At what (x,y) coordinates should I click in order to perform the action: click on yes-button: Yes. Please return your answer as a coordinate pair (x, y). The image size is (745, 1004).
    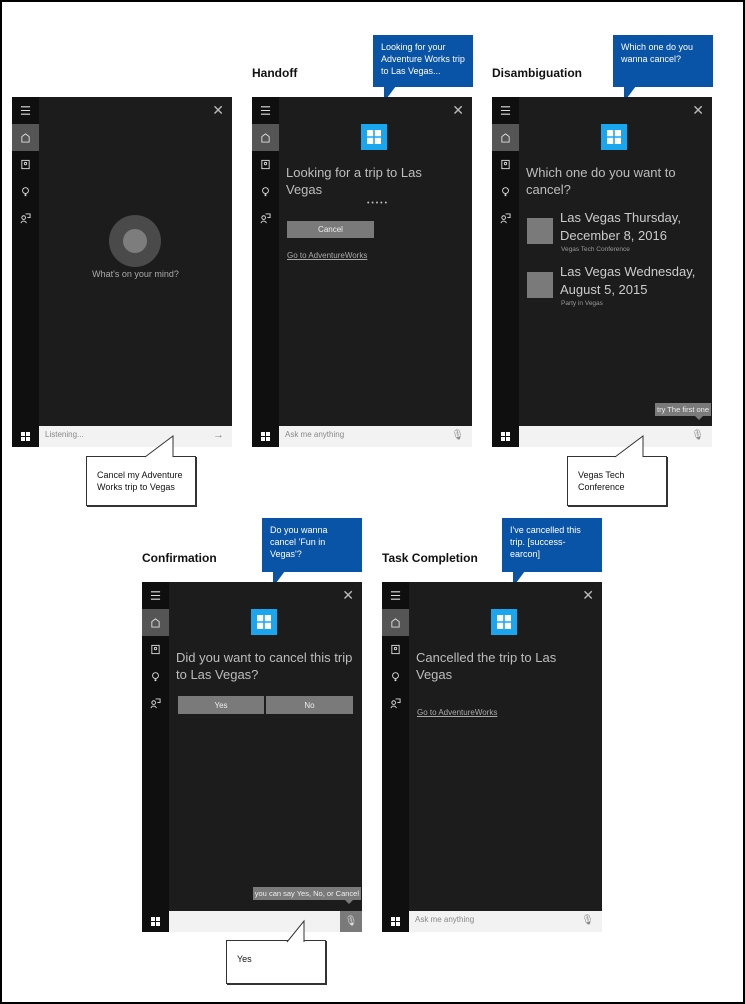
    Looking at the image, I should click on (221, 705).